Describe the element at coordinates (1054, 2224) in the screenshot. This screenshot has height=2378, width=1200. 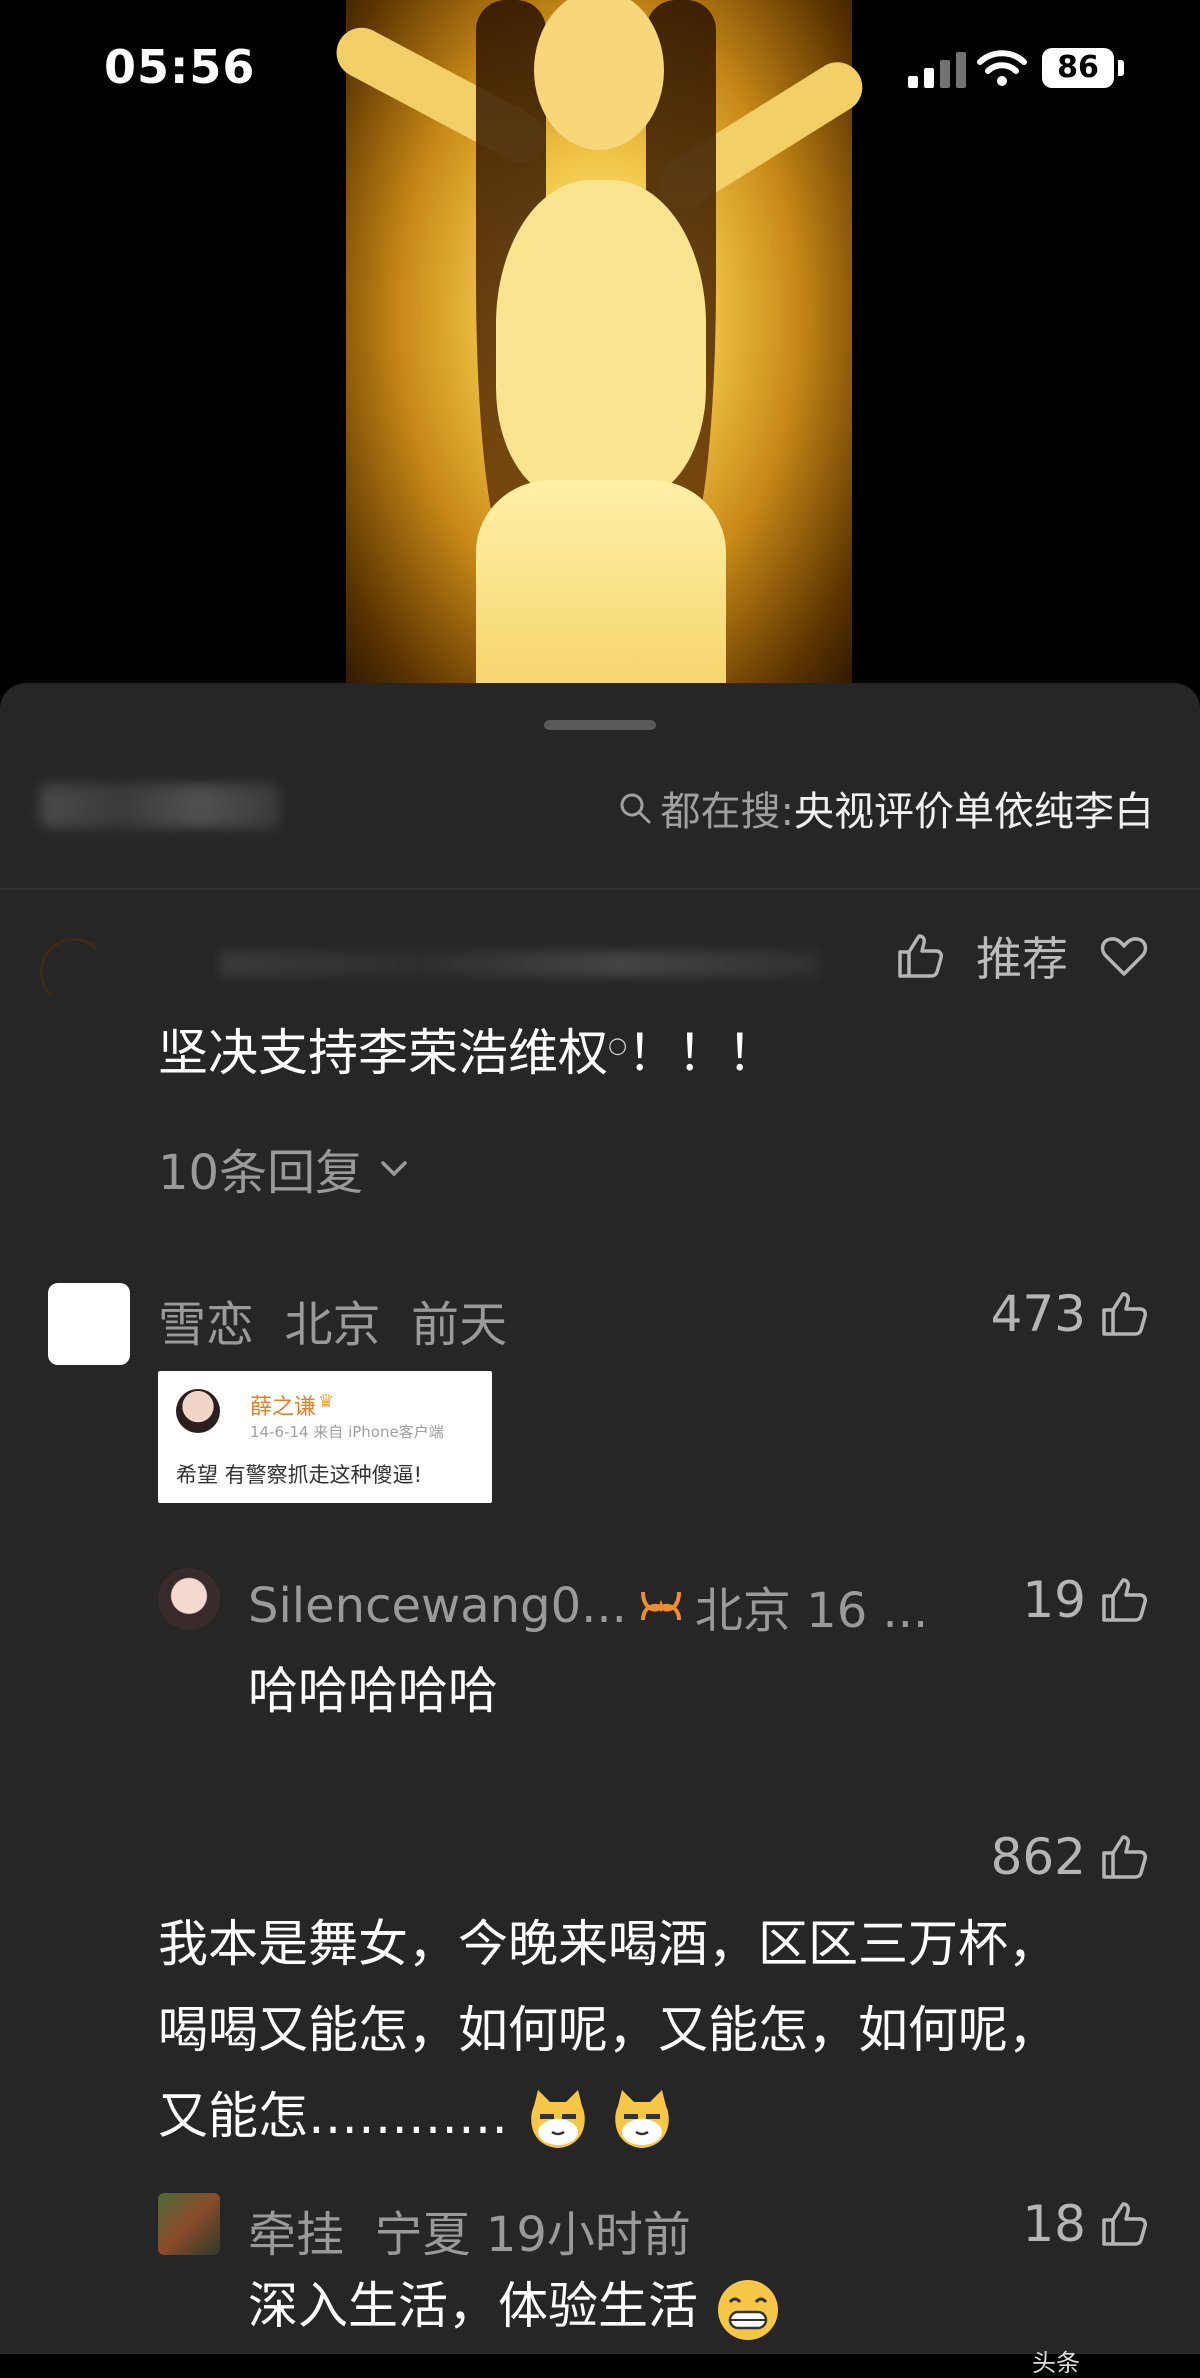
I see `like-count: 18` at that location.